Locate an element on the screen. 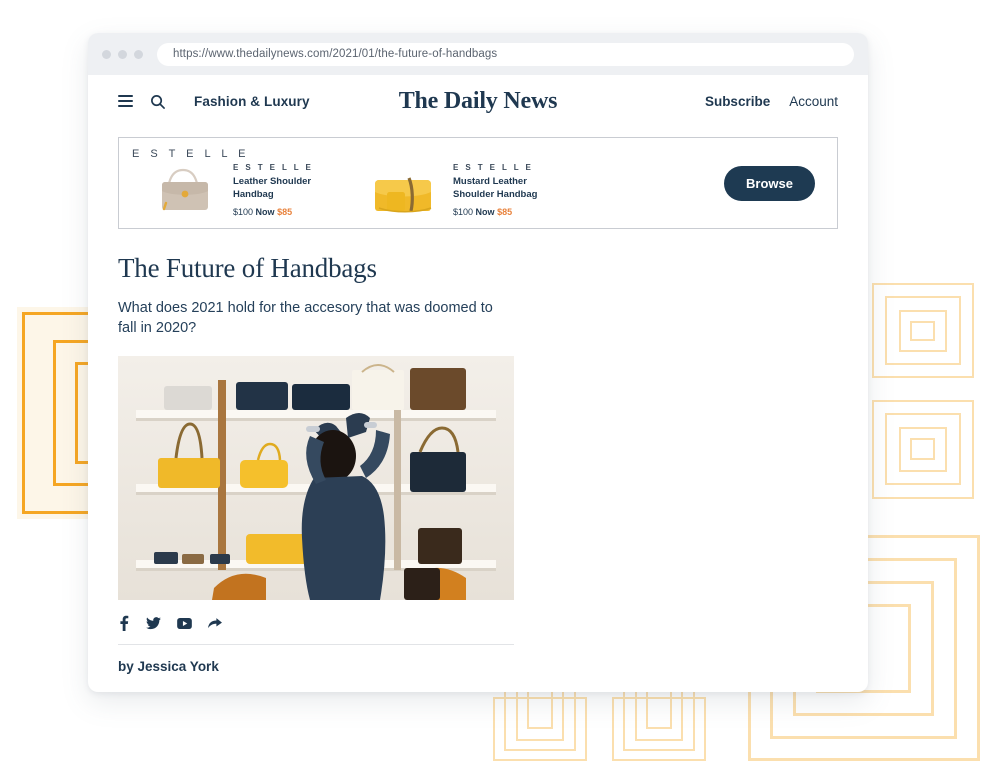 This screenshot has height=763, width=982. ad-product-1-brand: E S T E L L E is located at coordinates (273, 168).